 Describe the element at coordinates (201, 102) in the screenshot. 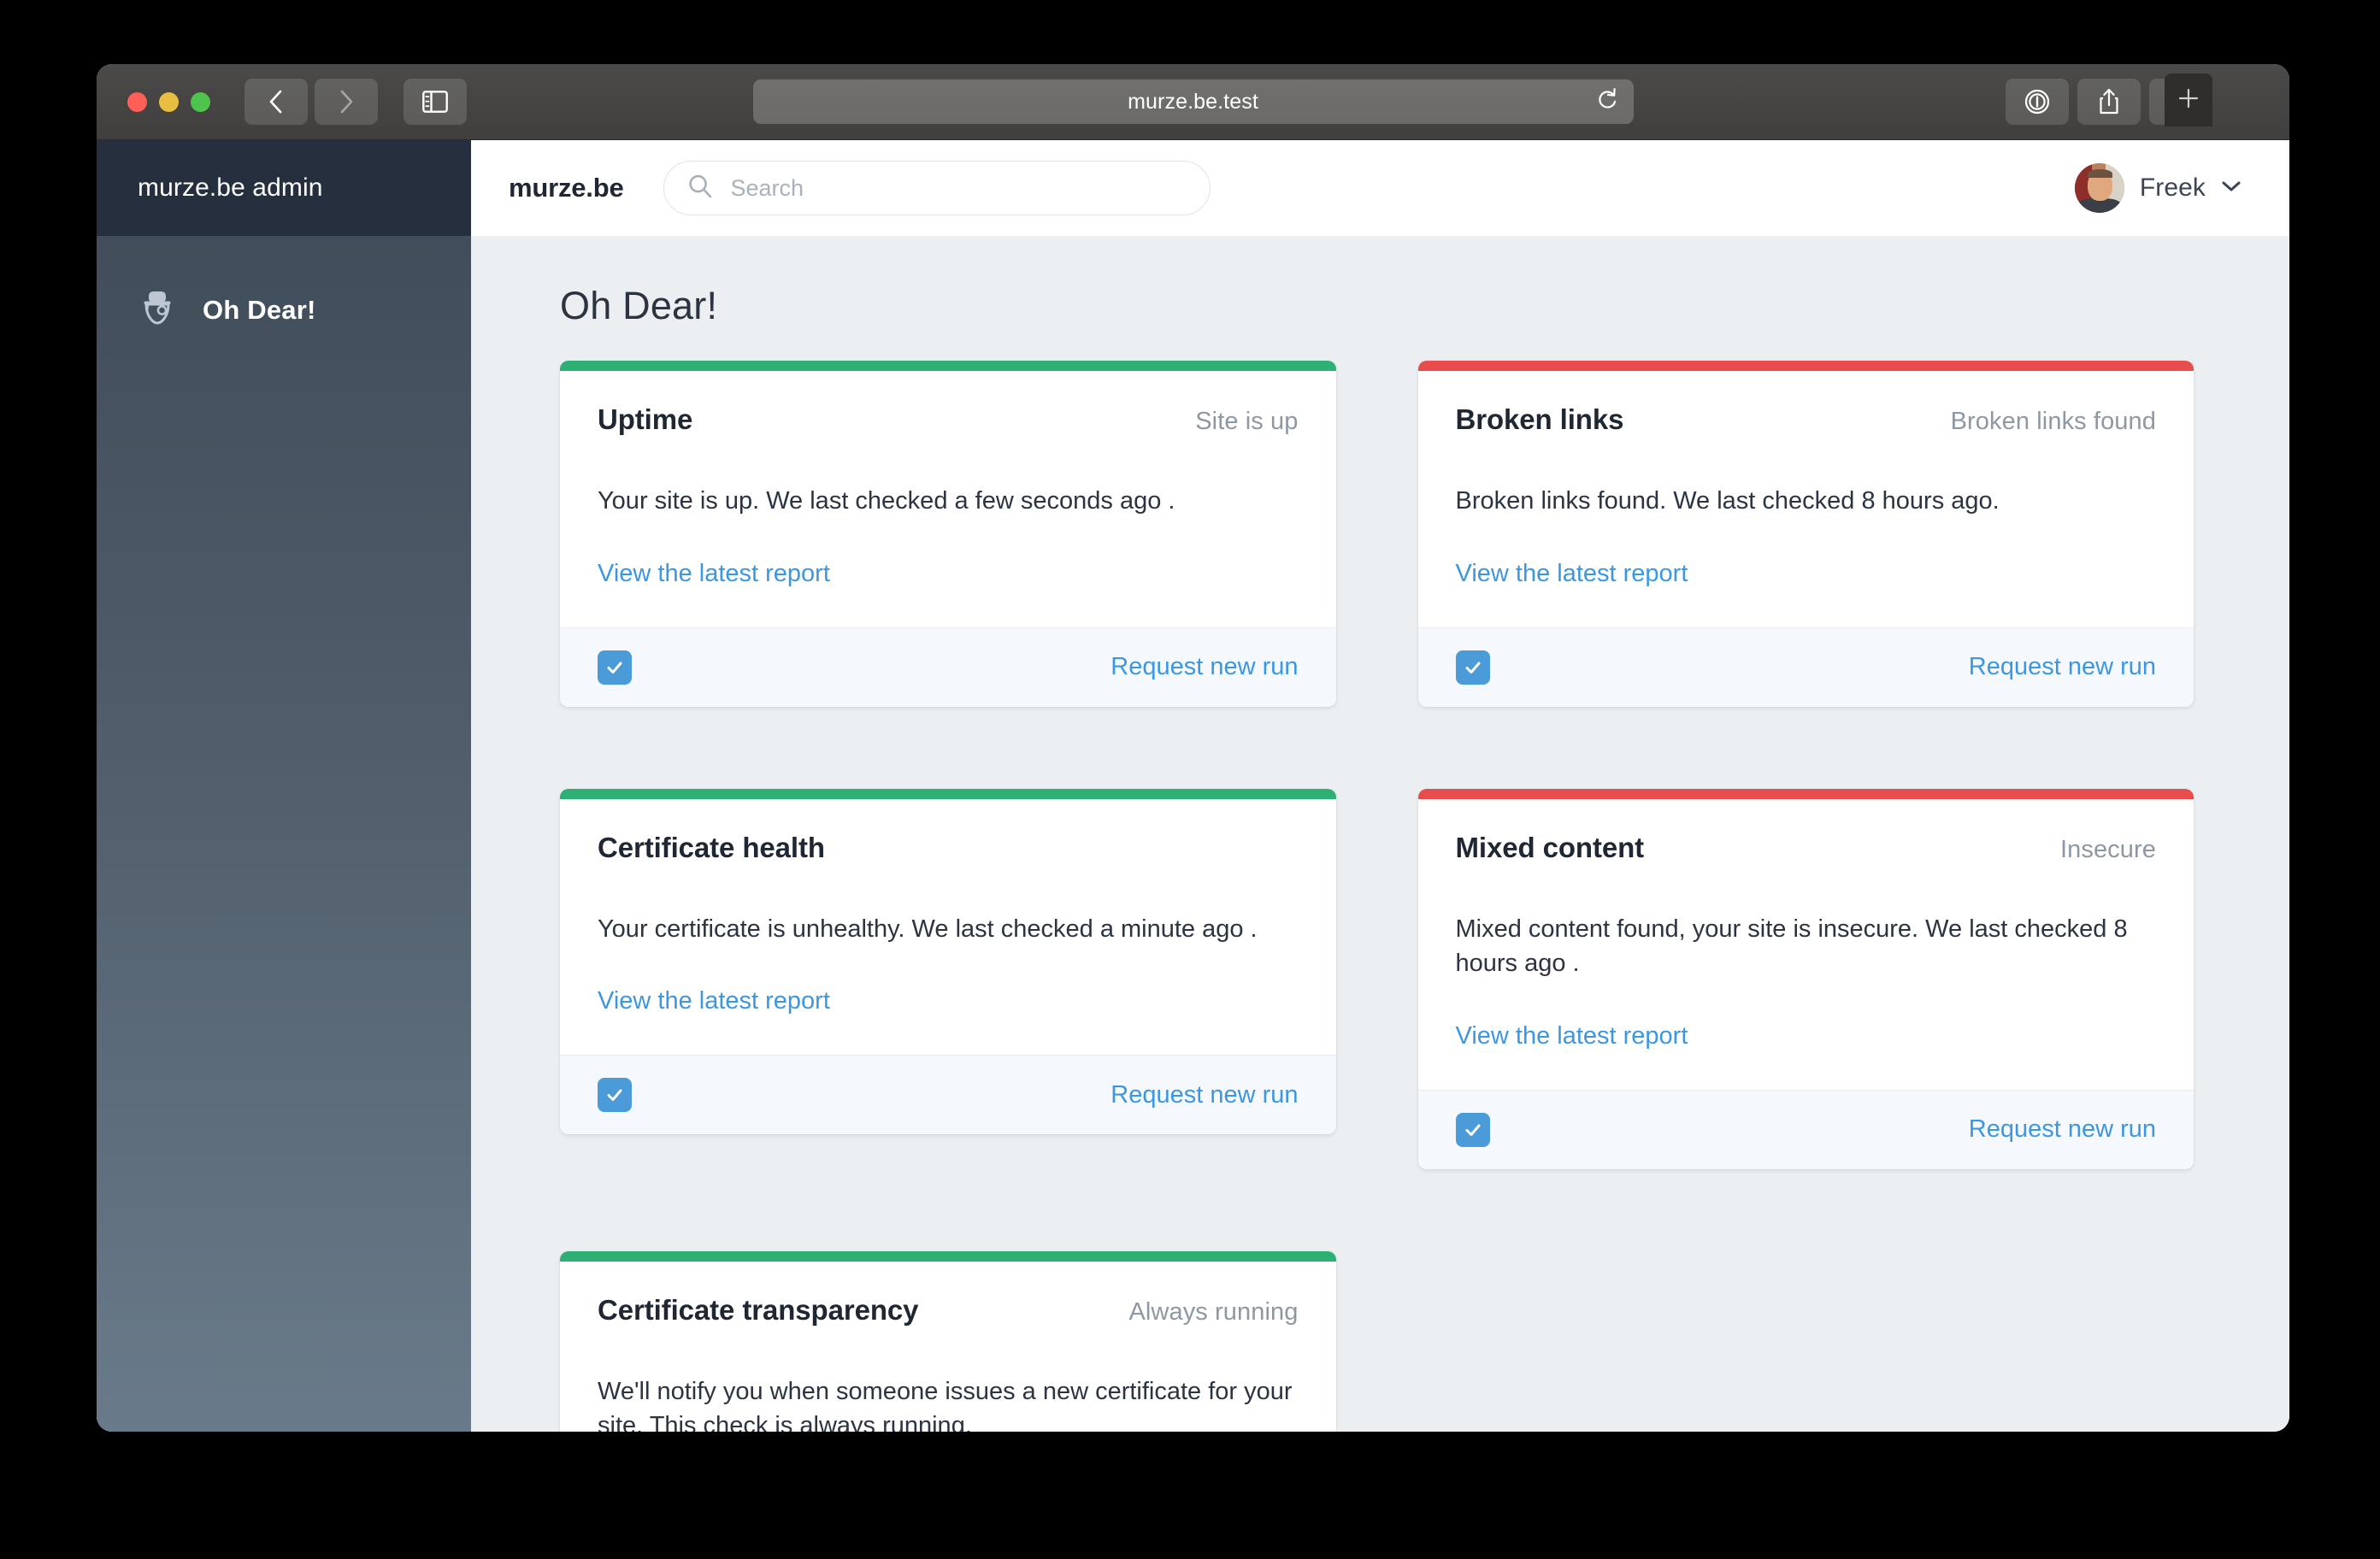

I see `maximize-window-button` at that location.